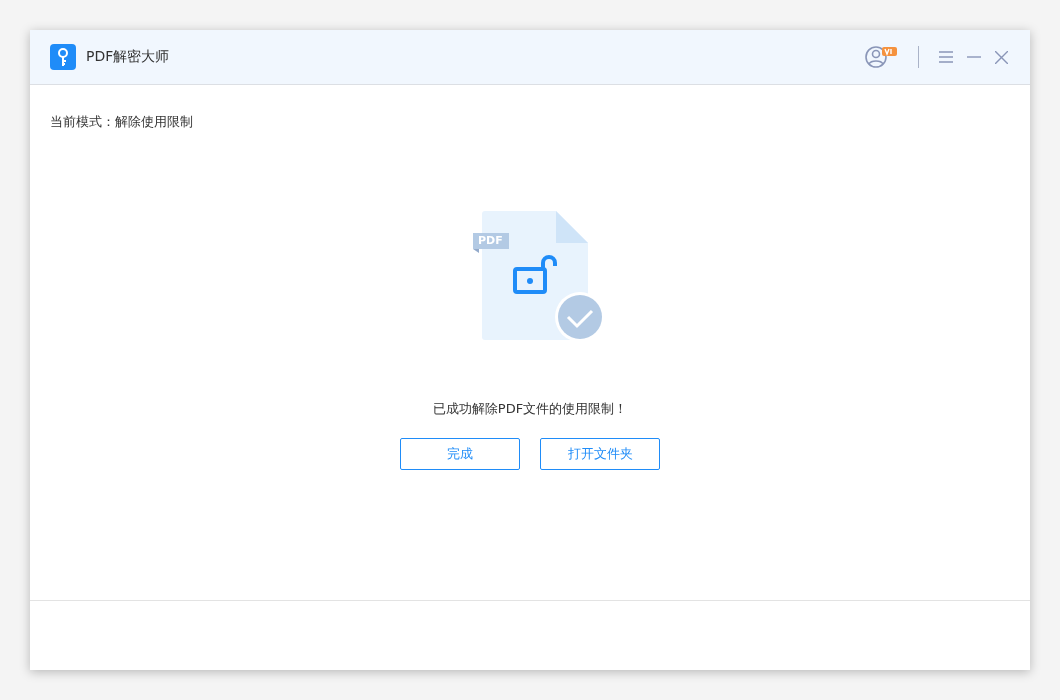 Image resolution: width=1060 pixels, height=700 pixels. Describe the element at coordinates (600, 454) in the screenshot. I see `open-folder-button: 打开文件夹` at that location.